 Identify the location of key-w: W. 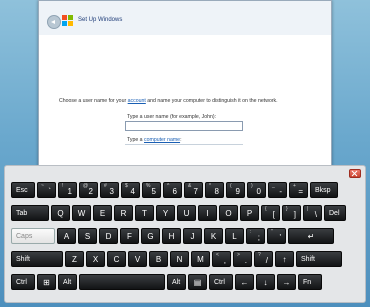
(81, 213).